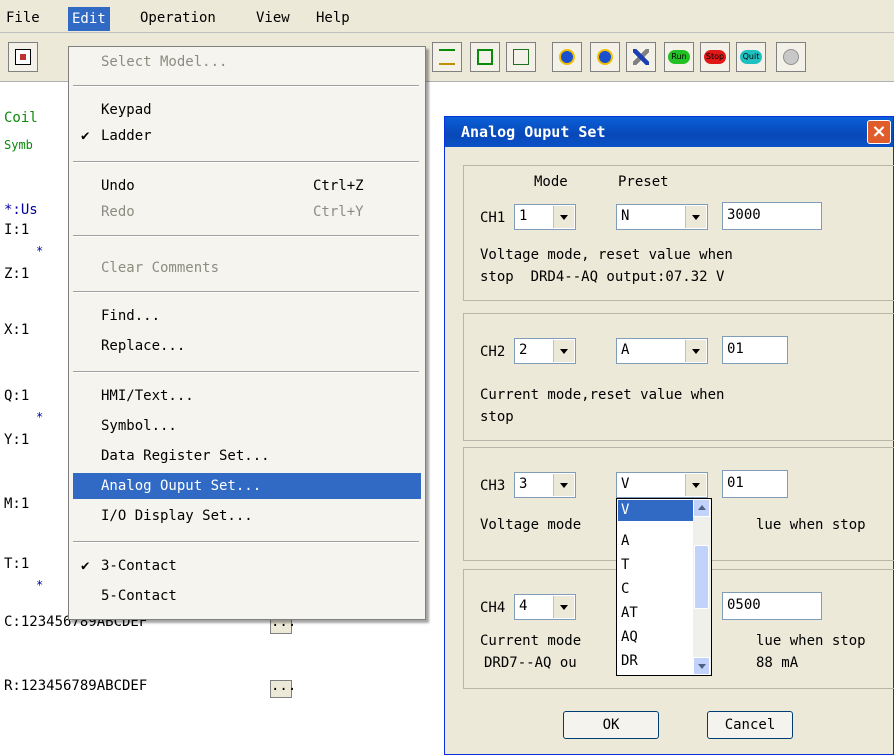 This screenshot has width=894, height=755. I want to click on dropdown-option-dr: DR, so click(656, 661).